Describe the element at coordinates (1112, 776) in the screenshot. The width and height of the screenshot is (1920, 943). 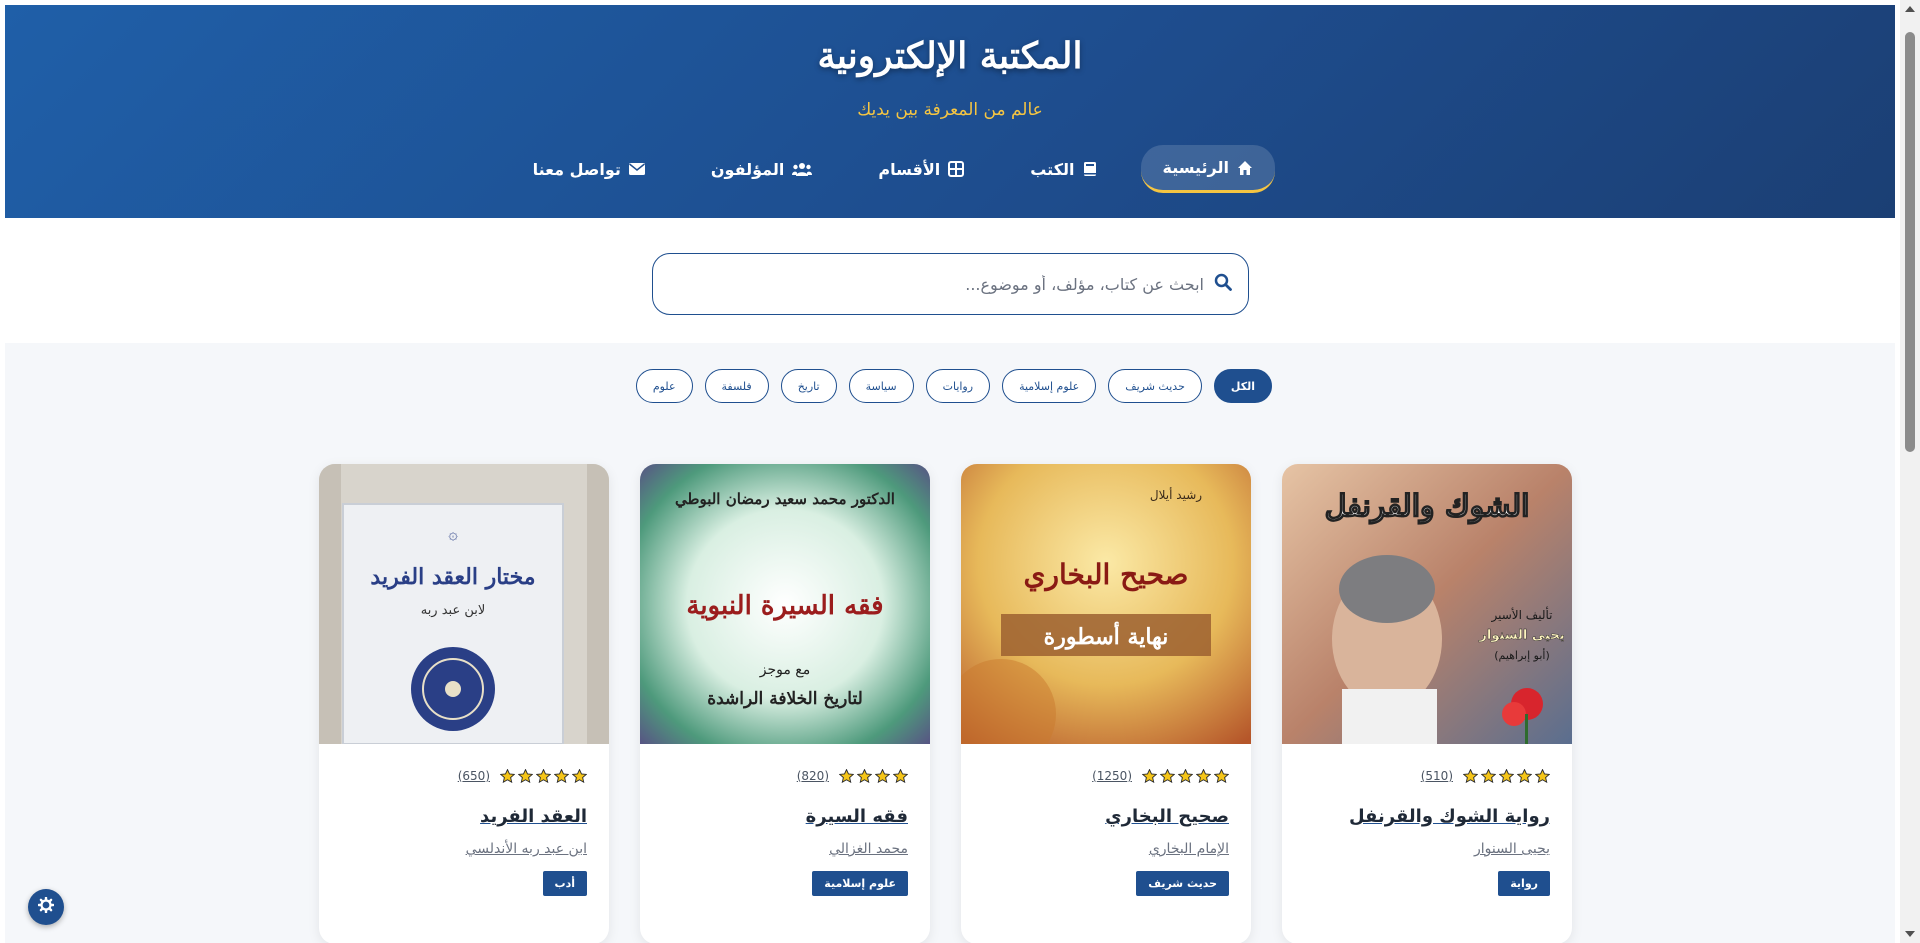
I see `rating-count: (1250)` at that location.